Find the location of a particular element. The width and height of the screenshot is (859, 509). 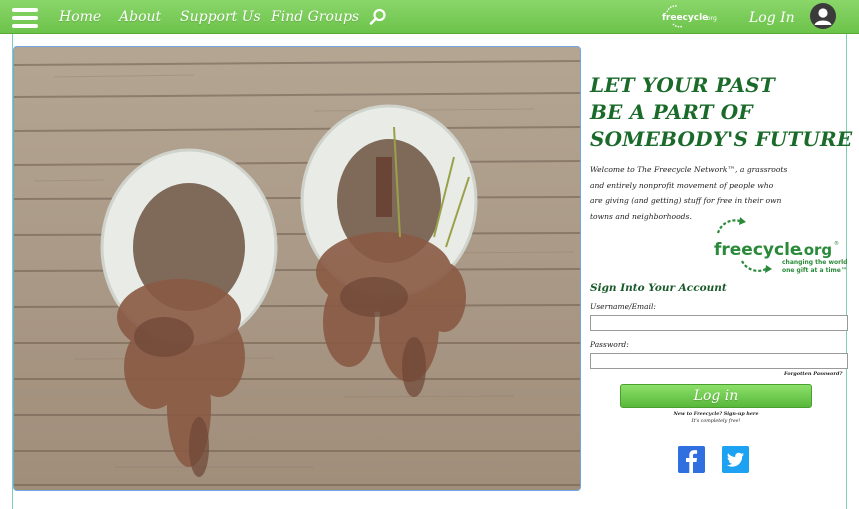

username-input is located at coordinates (719, 323).